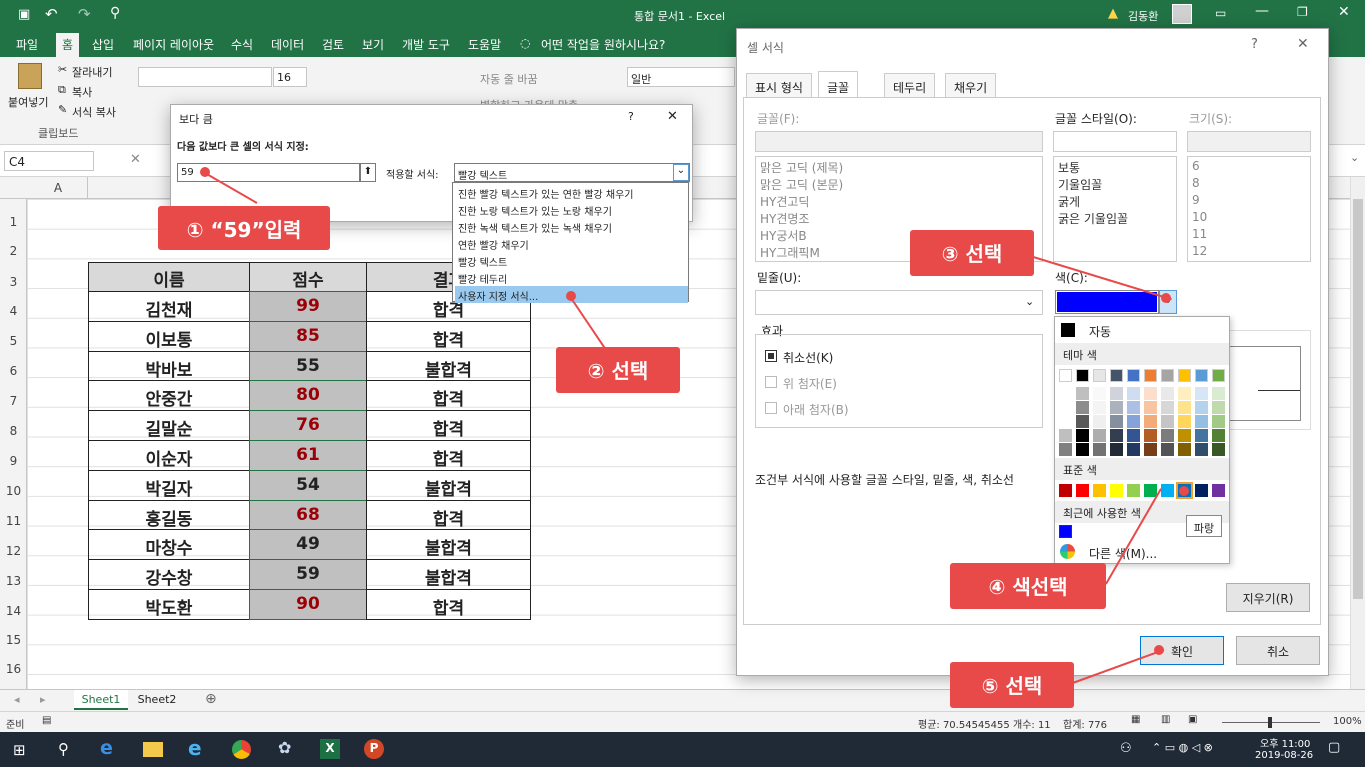  I want to click on close-dialog-button: ✕, so click(1303, 44).